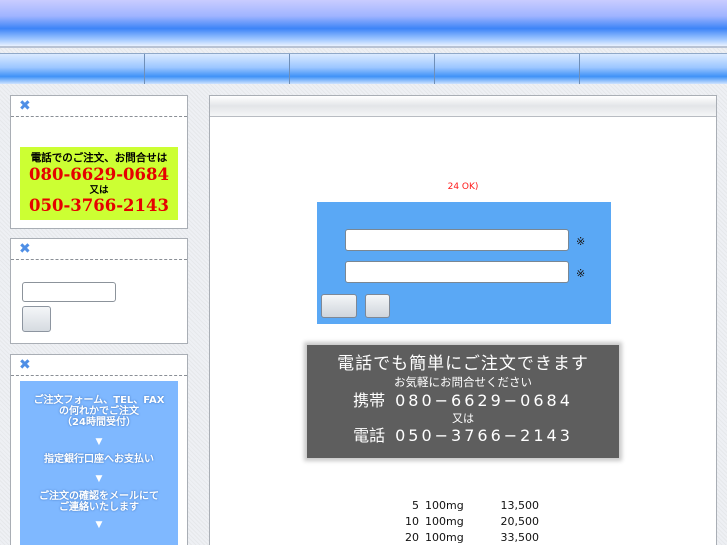 This screenshot has width=727, height=545. What do you see at coordinates (363, 47) in the screenshot?
I see `header-divider` at bounding box center [363, 47].